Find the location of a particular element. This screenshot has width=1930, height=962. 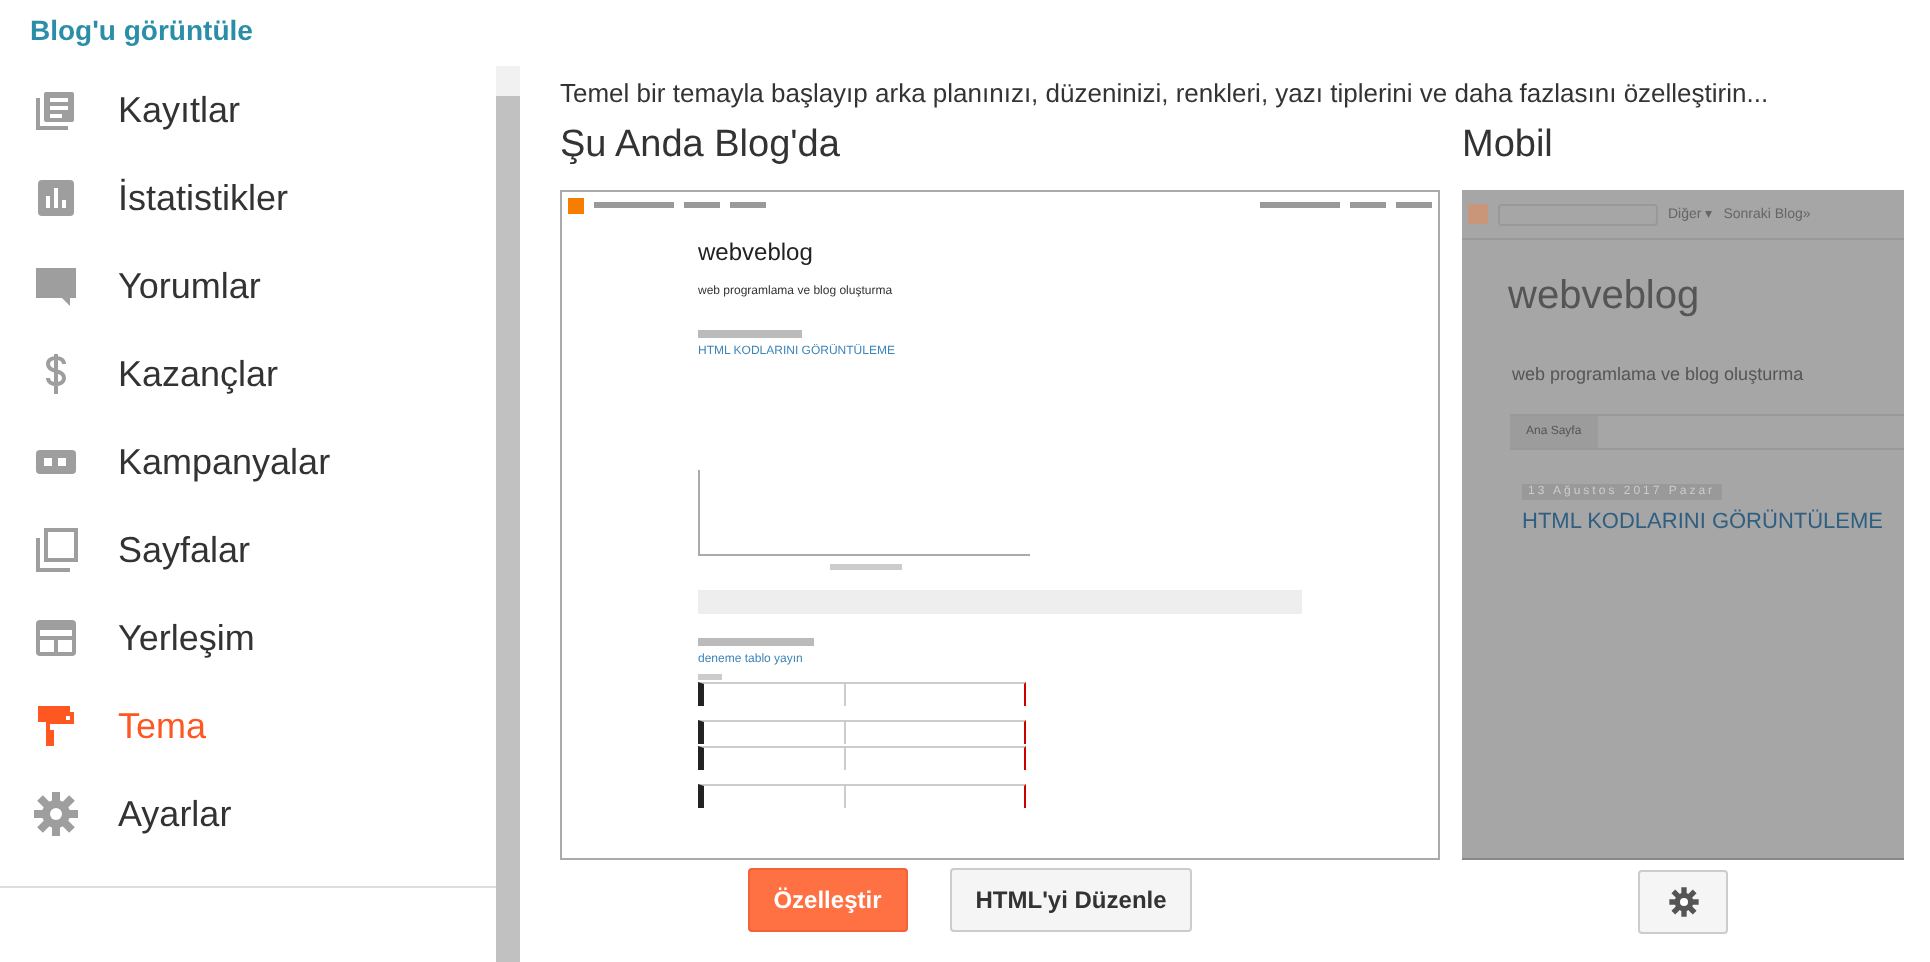

scrollbar is located at coordinates (508, 514).